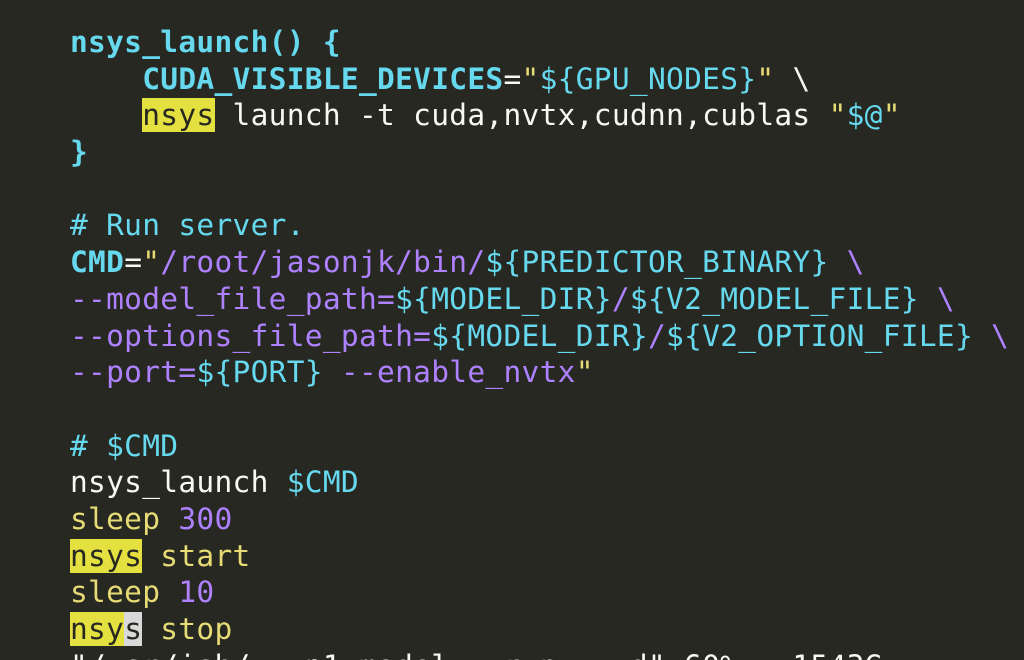 This screenshot has height=660, width=1024. What do you see at coordinates (657, 262) in the screenshot?
I see `code-token: ${PREDICTOR_BINARY}` at bounding box center [657, 262].